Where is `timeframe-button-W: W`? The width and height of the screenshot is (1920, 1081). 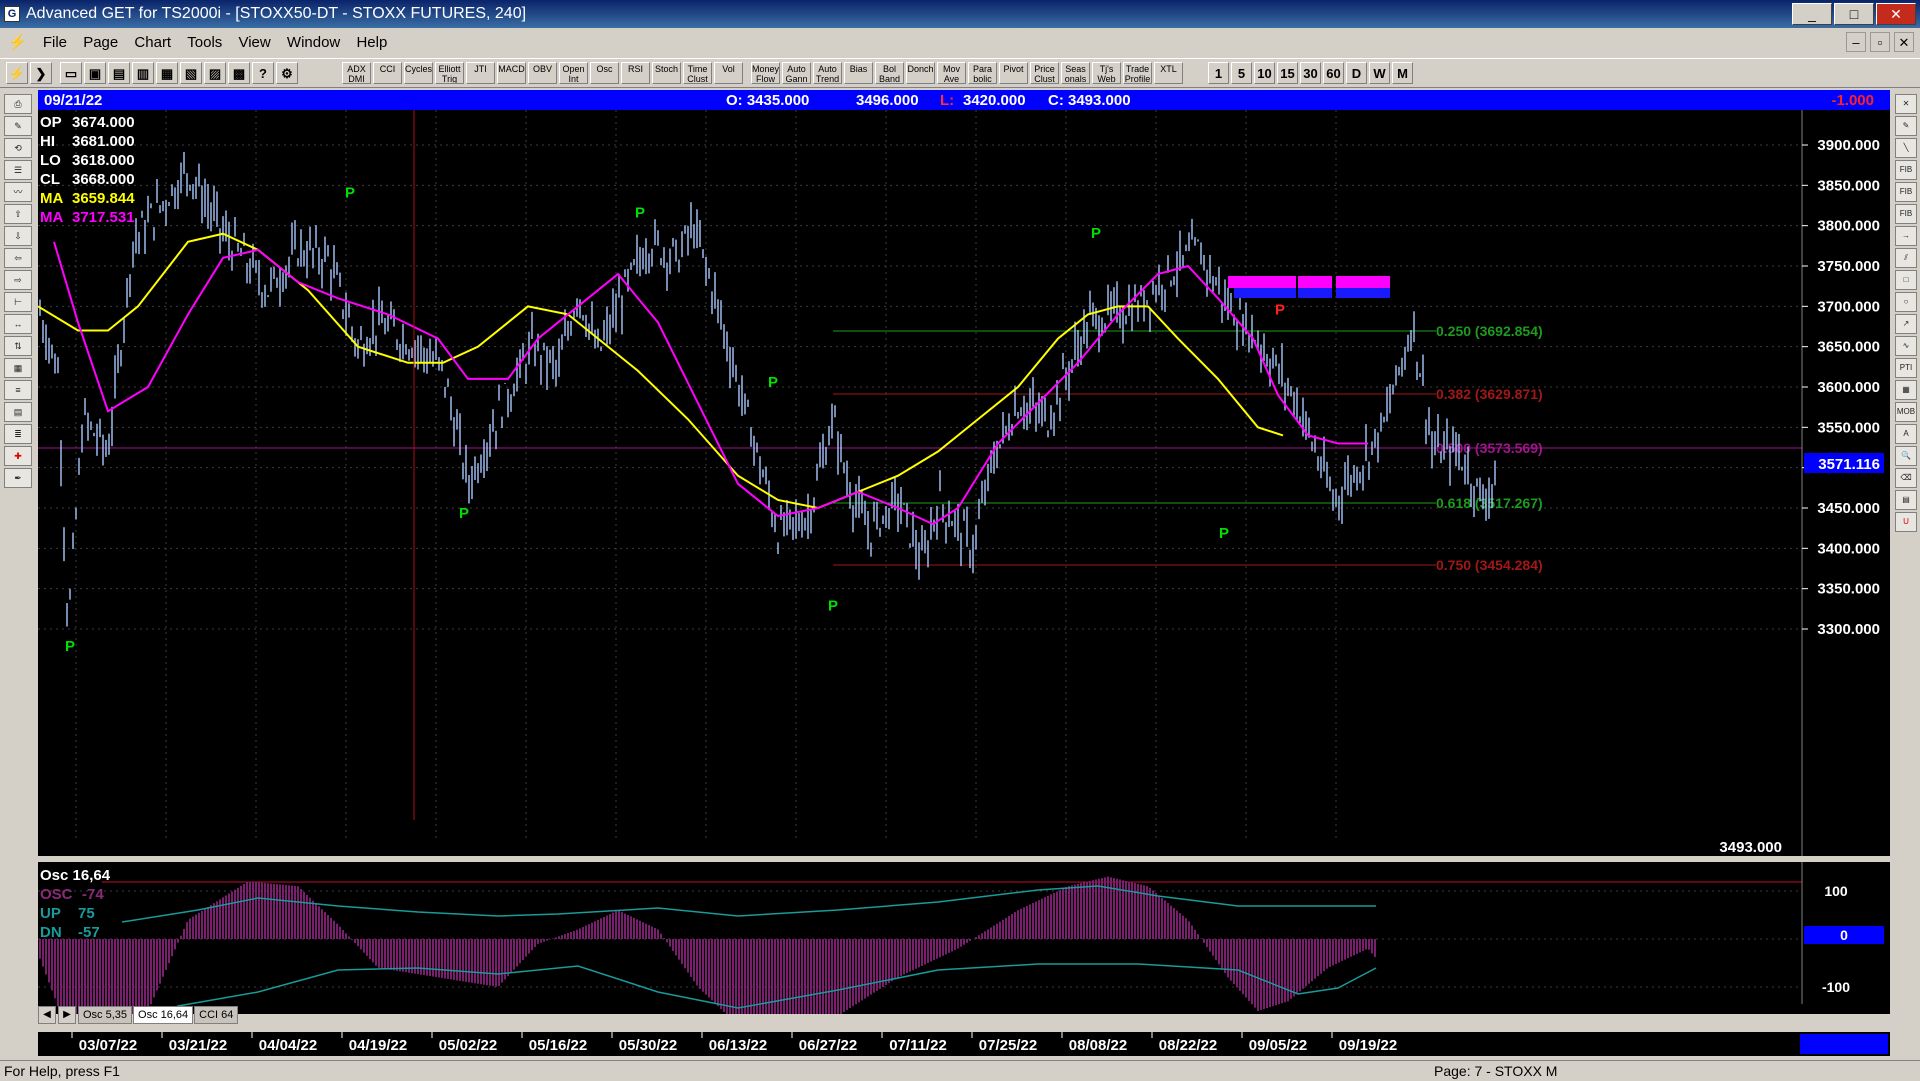 timeframe-button-W: W is located at coordinates (1379, 73).